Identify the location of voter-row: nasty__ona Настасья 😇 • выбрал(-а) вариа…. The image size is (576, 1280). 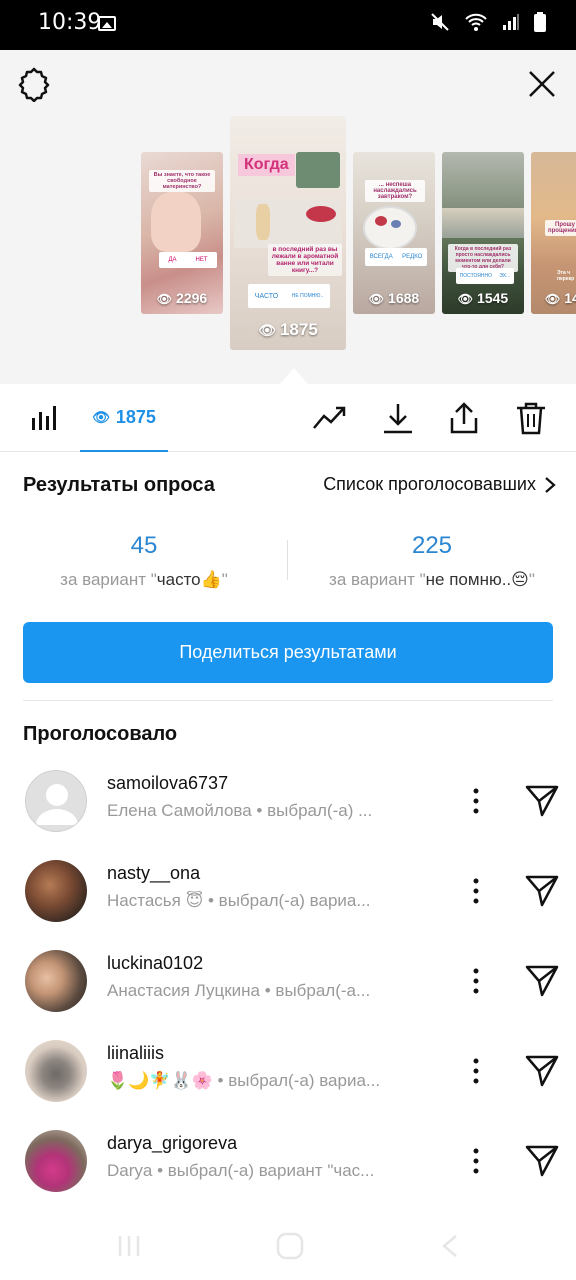
(288, 905).